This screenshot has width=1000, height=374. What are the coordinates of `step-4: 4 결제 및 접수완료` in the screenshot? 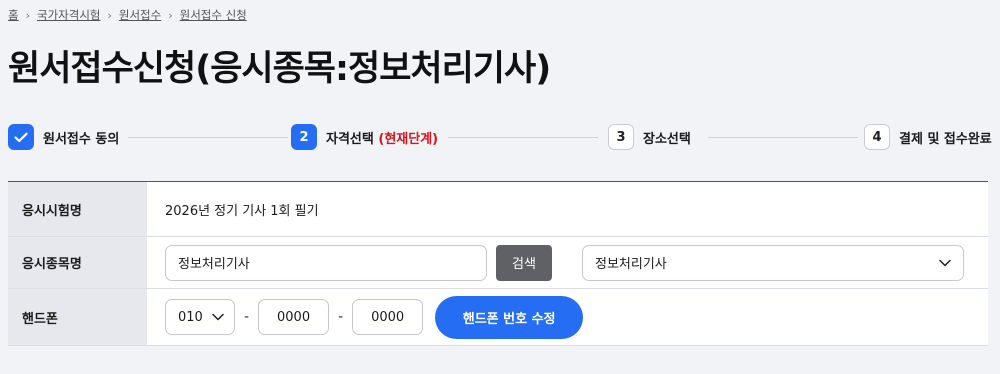 It's located at (932, 137).